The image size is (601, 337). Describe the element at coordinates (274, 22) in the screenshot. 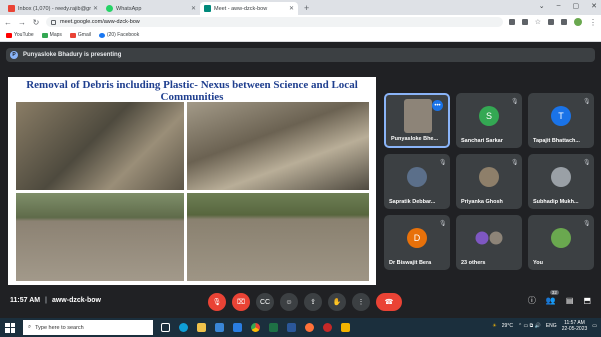

I see `address-bar: meet.google.com/aww-dzck-bow` at that location.